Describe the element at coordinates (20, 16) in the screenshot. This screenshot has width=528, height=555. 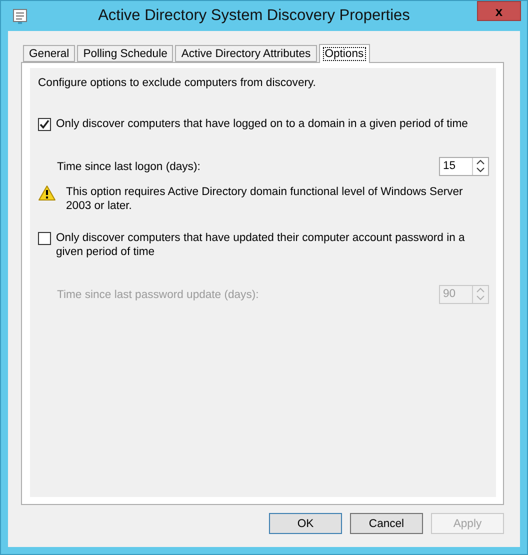
I see `properties-icon` at that location.